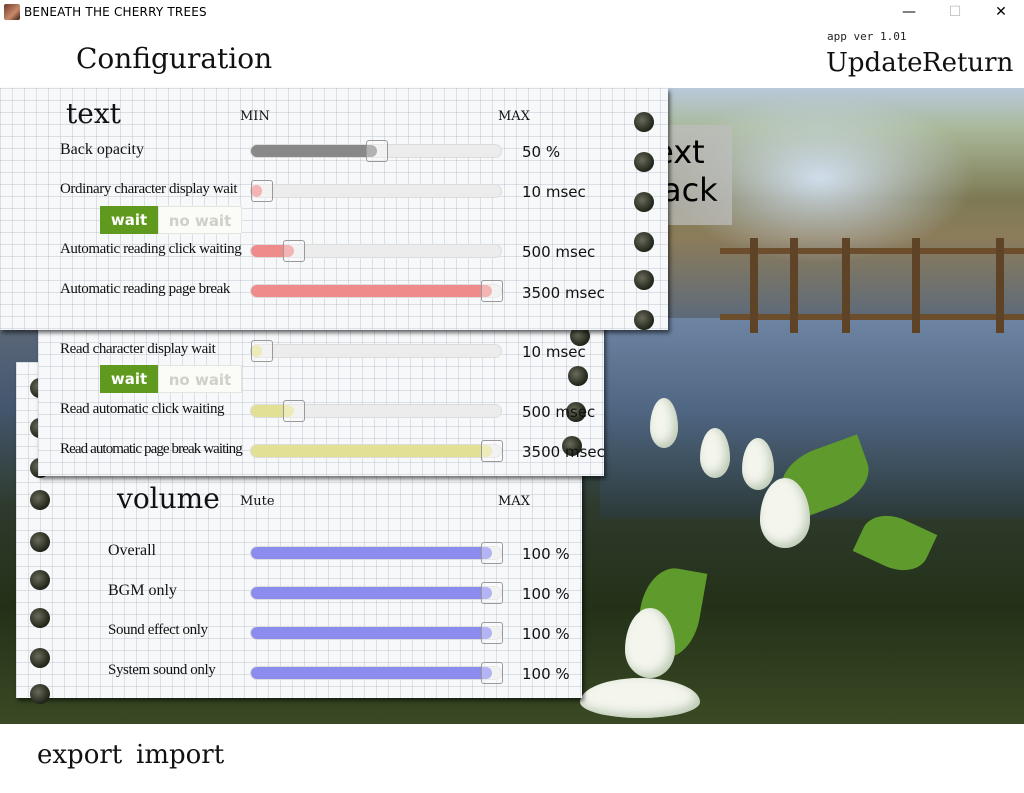 The image size is (1024, 793). What do you see at coordinates (546, 554) in the screenshot?
I see `overall-volume-value: 100 %` at bounding box center [546, 554].